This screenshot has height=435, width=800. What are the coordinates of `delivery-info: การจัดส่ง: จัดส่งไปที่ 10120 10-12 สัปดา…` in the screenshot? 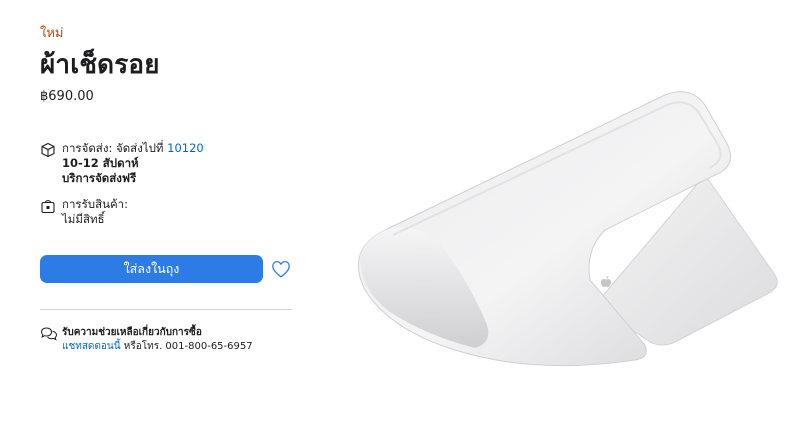 It's located at (122, 163).